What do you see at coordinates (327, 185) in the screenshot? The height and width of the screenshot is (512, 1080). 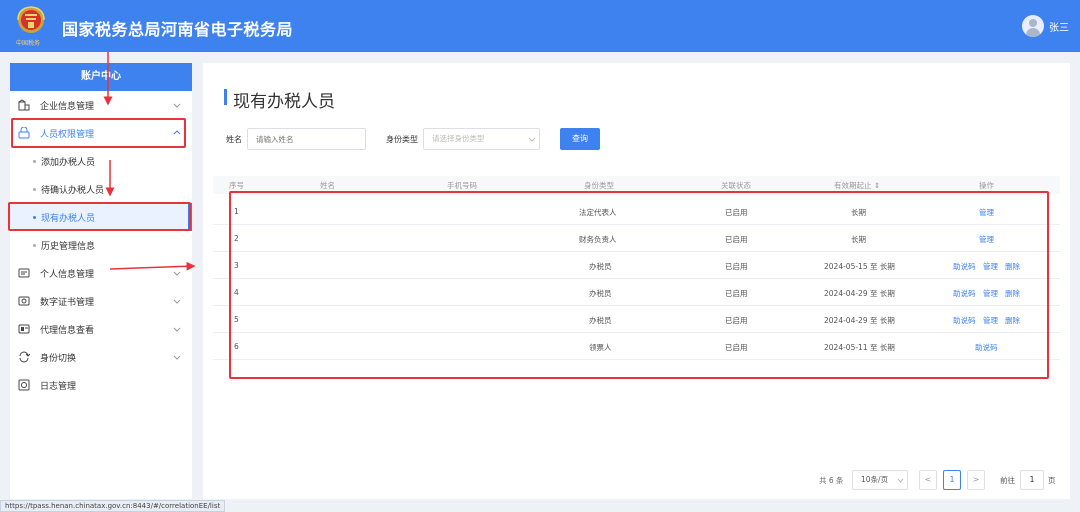 I see `col-header: 姓名` at bounding box center [327, 185].